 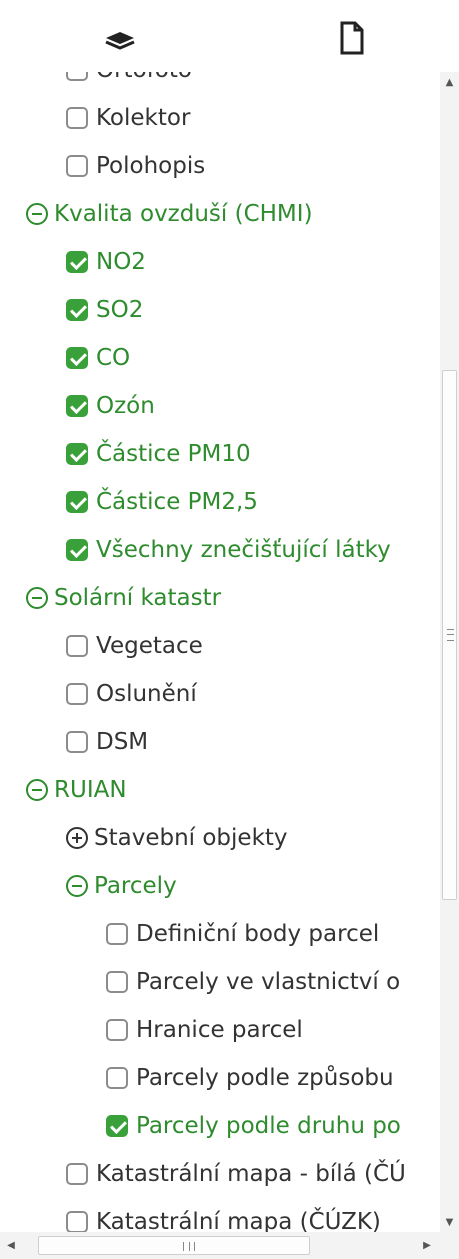 I want to click on scroll-right-arrow-icon: ▶, so click(x=427, y=1245).